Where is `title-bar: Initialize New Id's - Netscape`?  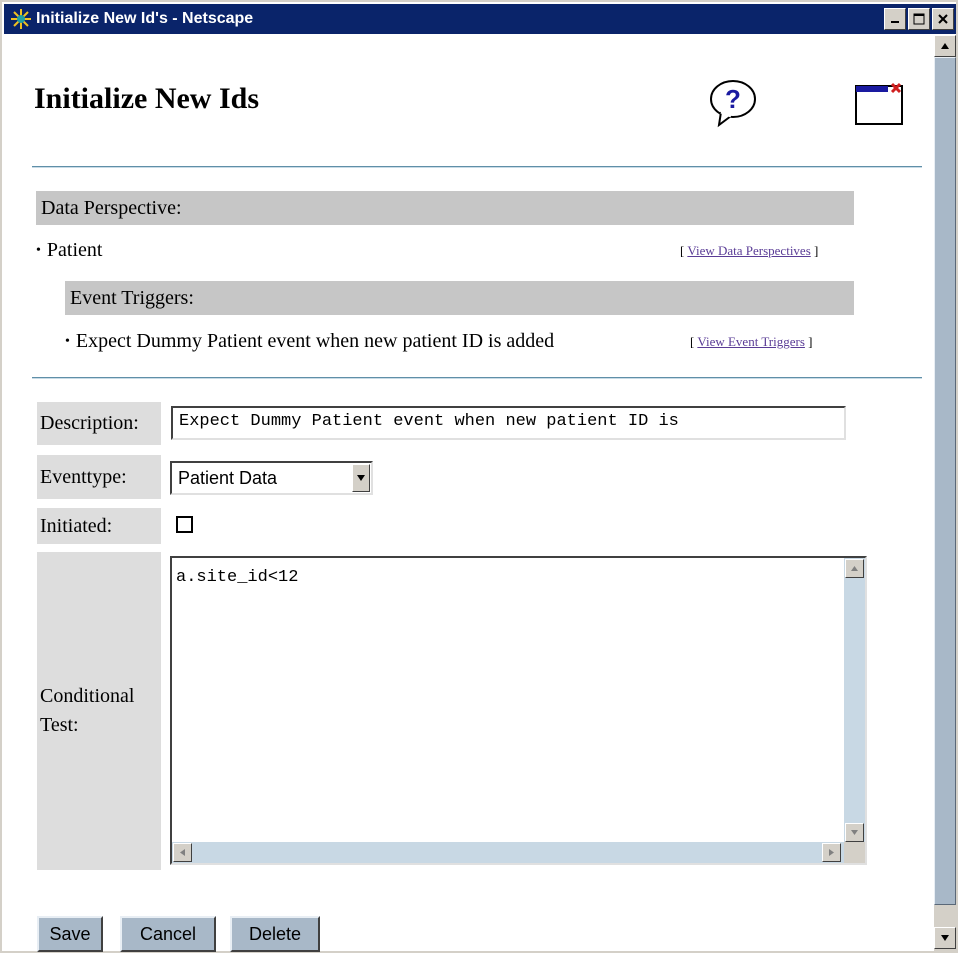 title-bar: Initialize New Id's - Netscape is located at coordinates (480, 19).